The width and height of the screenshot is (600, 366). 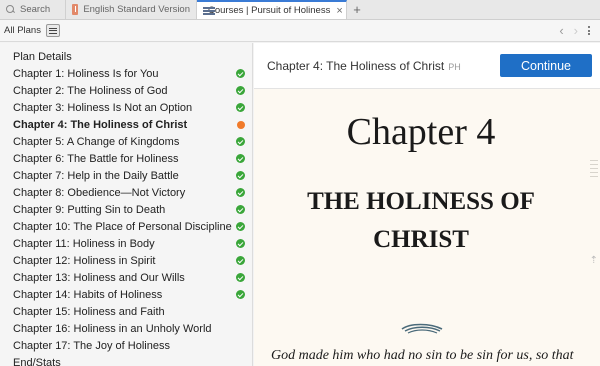 I want to click on bible-icon, so click(x=75, y=9).